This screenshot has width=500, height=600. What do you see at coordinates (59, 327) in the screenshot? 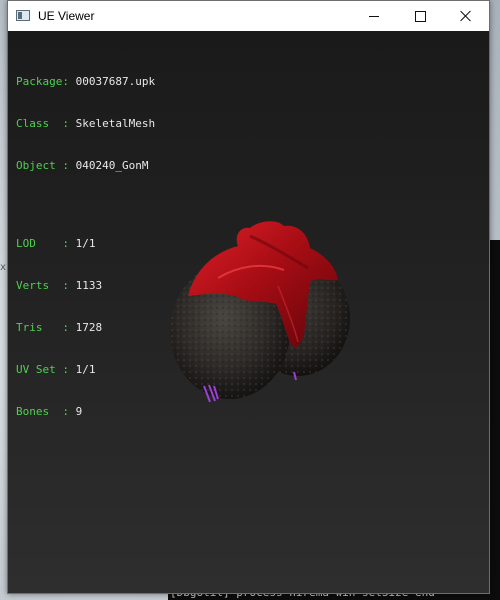
I see `info-tris: Tris : 1728` at bounding box center [59, 327].